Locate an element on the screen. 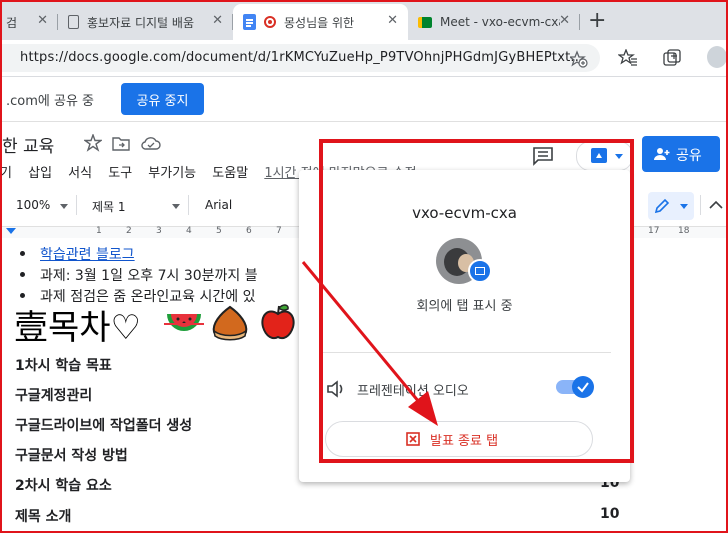 The image size is (728, 533). tab-3-active: 몽성님을 위한 ✕ is located at coordinates (320, 22).